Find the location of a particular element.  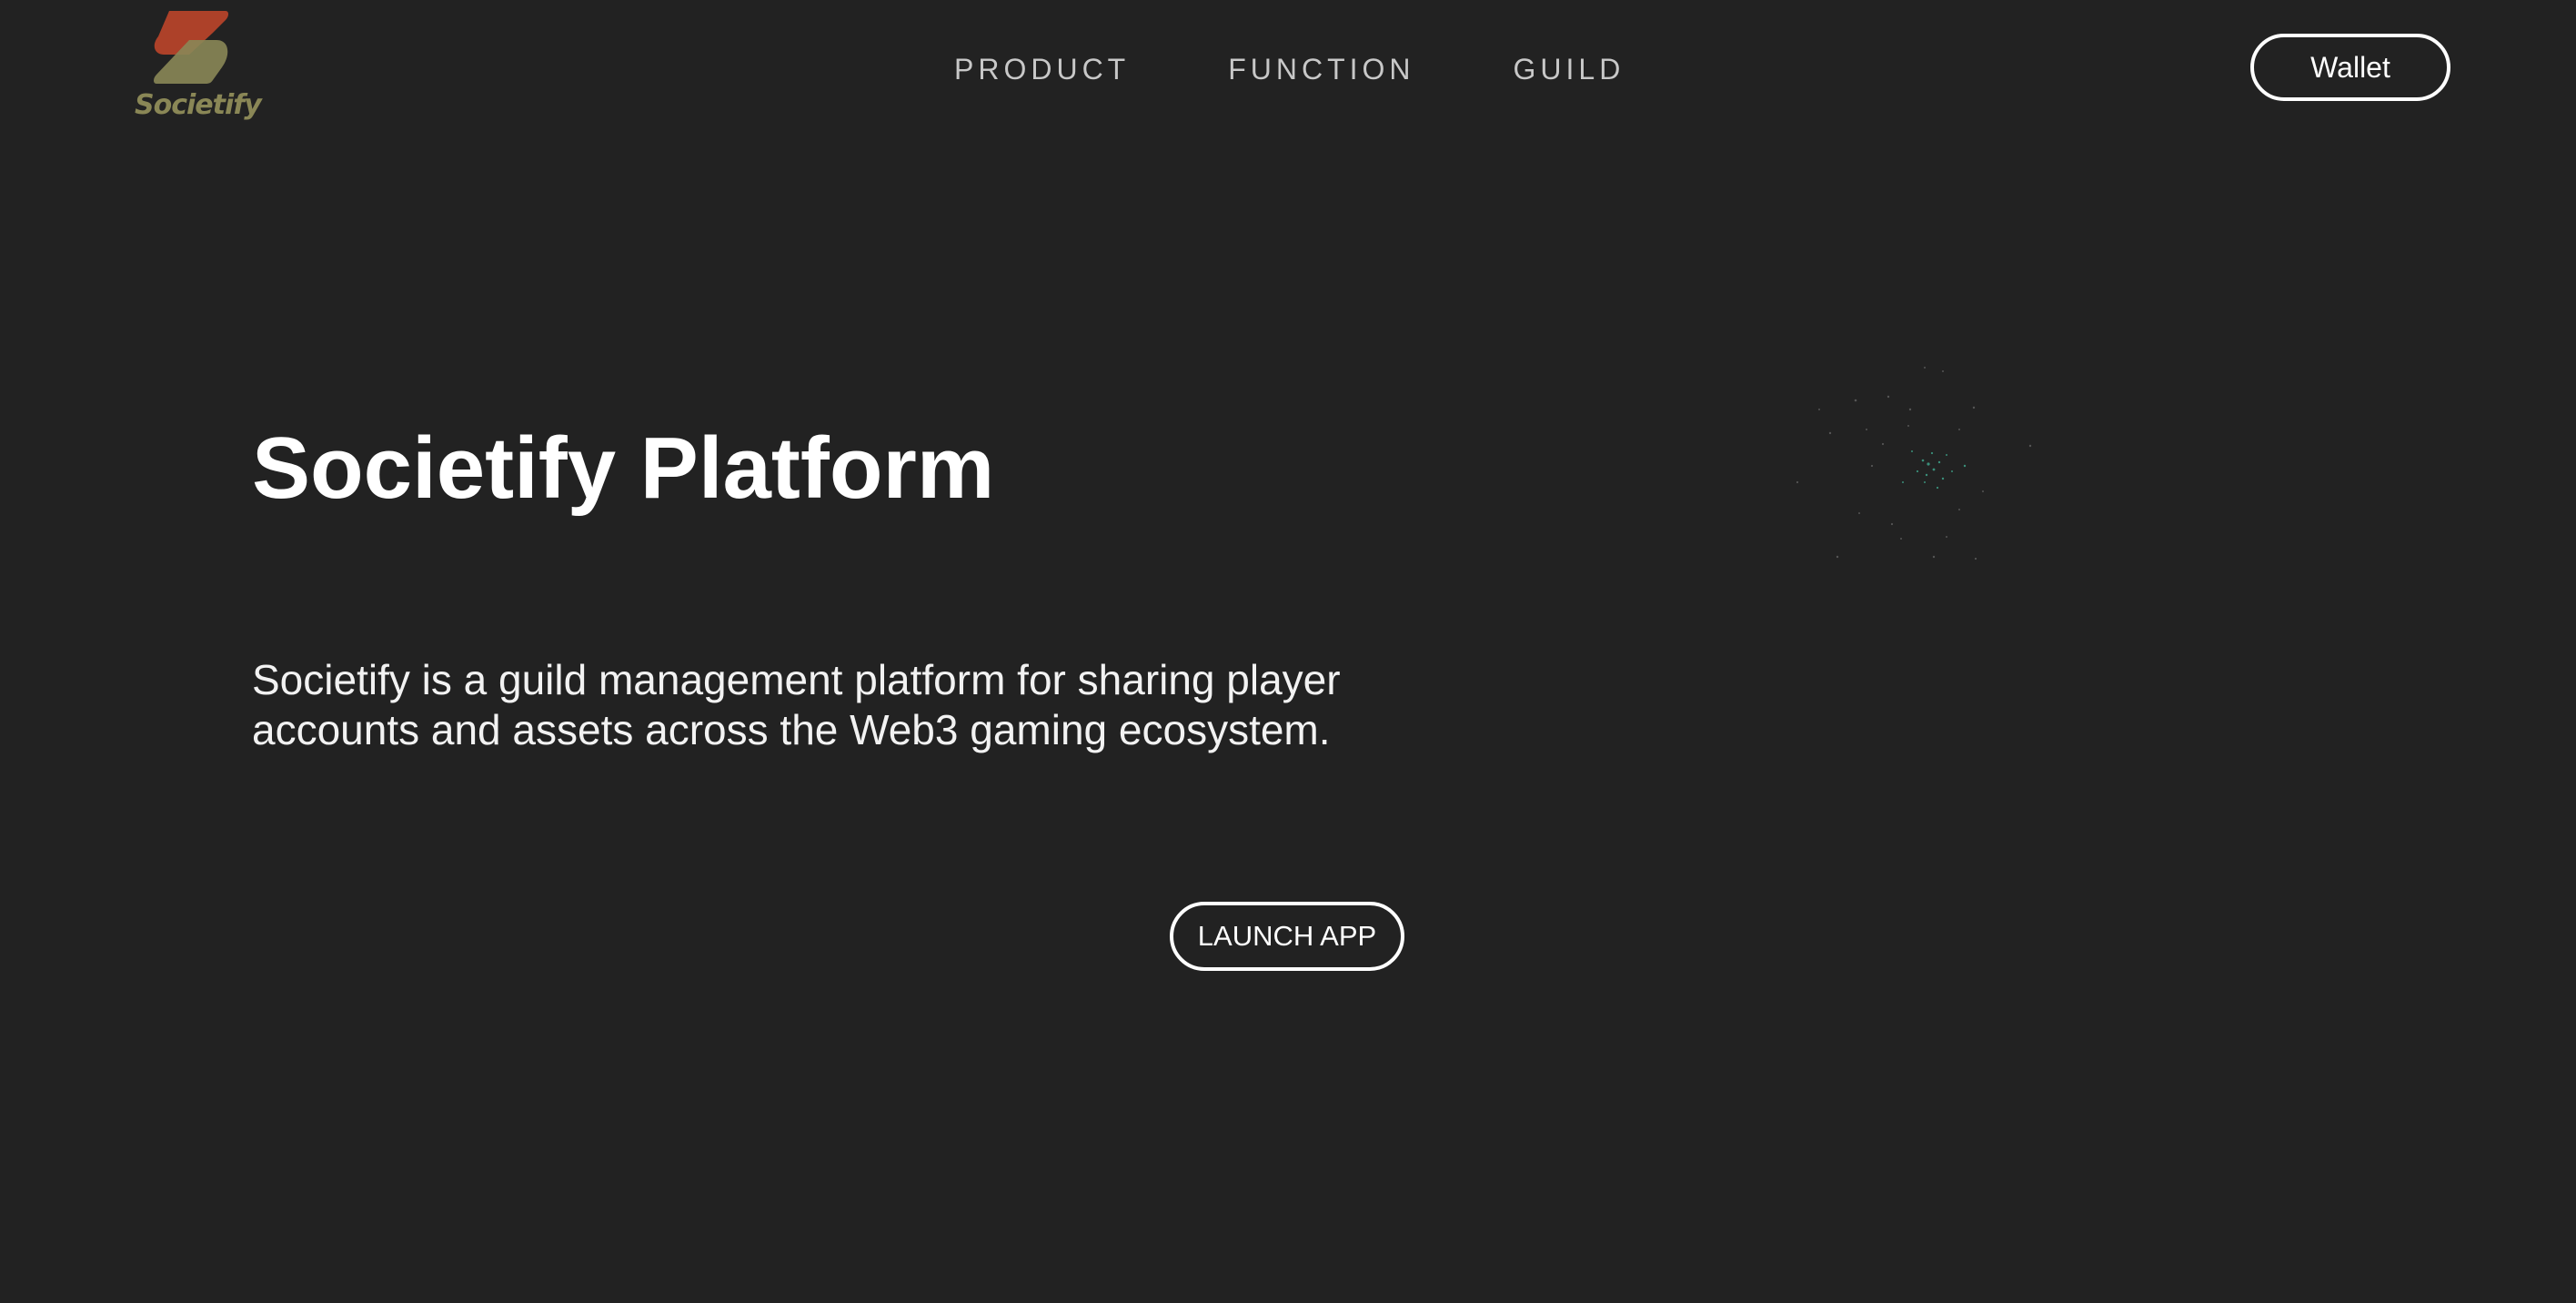

logo-wordmark: Societify is located at coordinates (198, 105).